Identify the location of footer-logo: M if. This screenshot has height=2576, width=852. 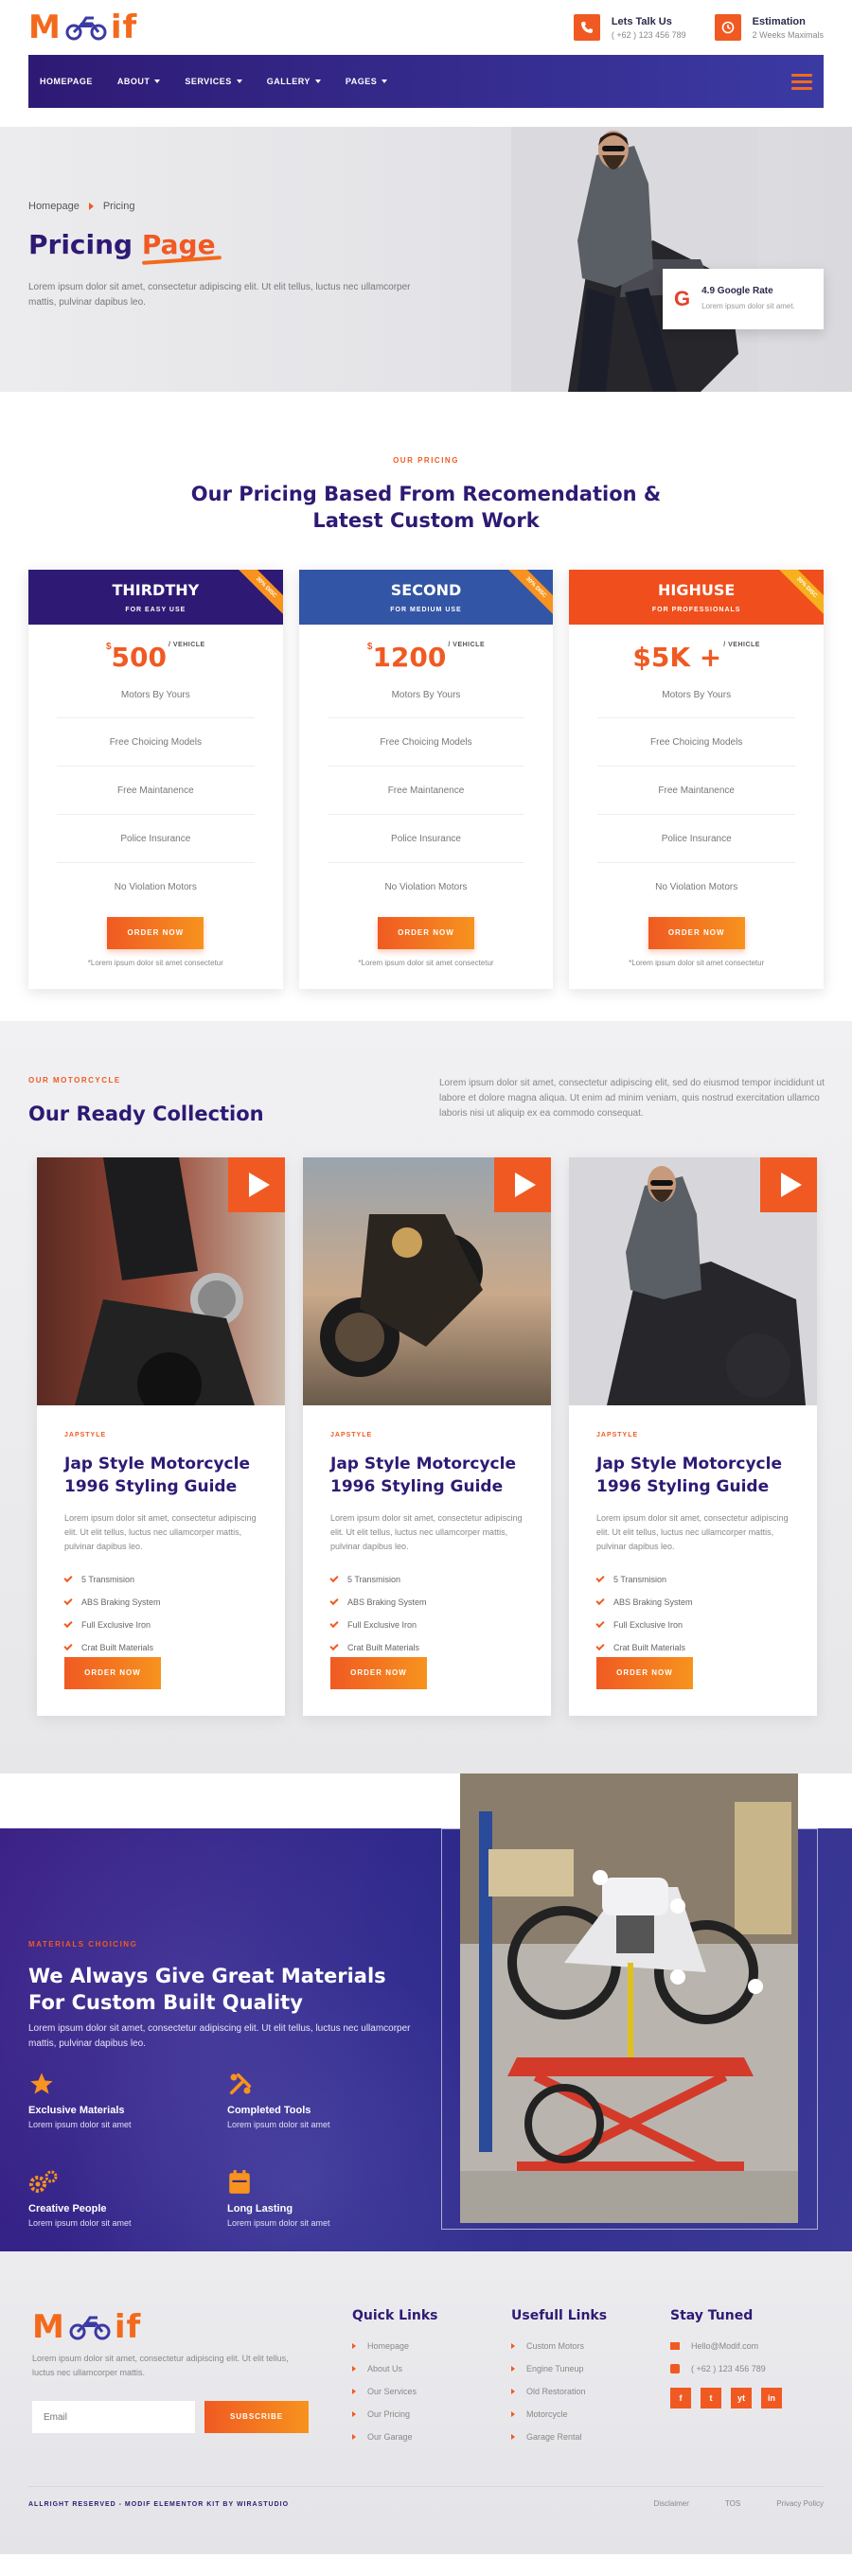
(86, 2327).